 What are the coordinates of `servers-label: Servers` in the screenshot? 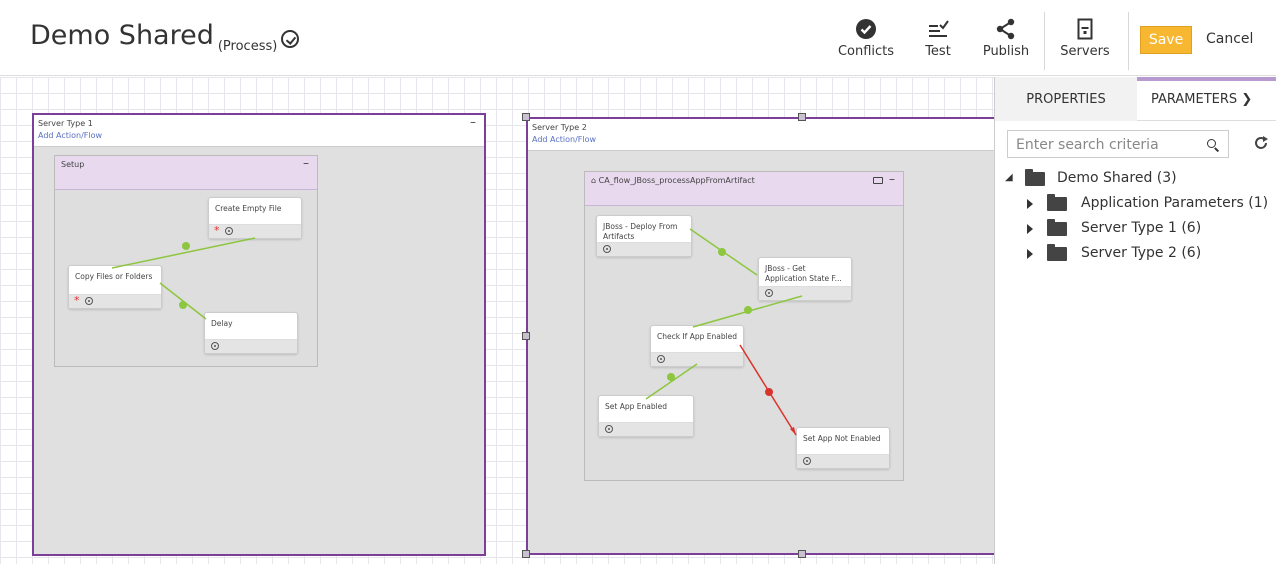 It's located at (1085, 51).